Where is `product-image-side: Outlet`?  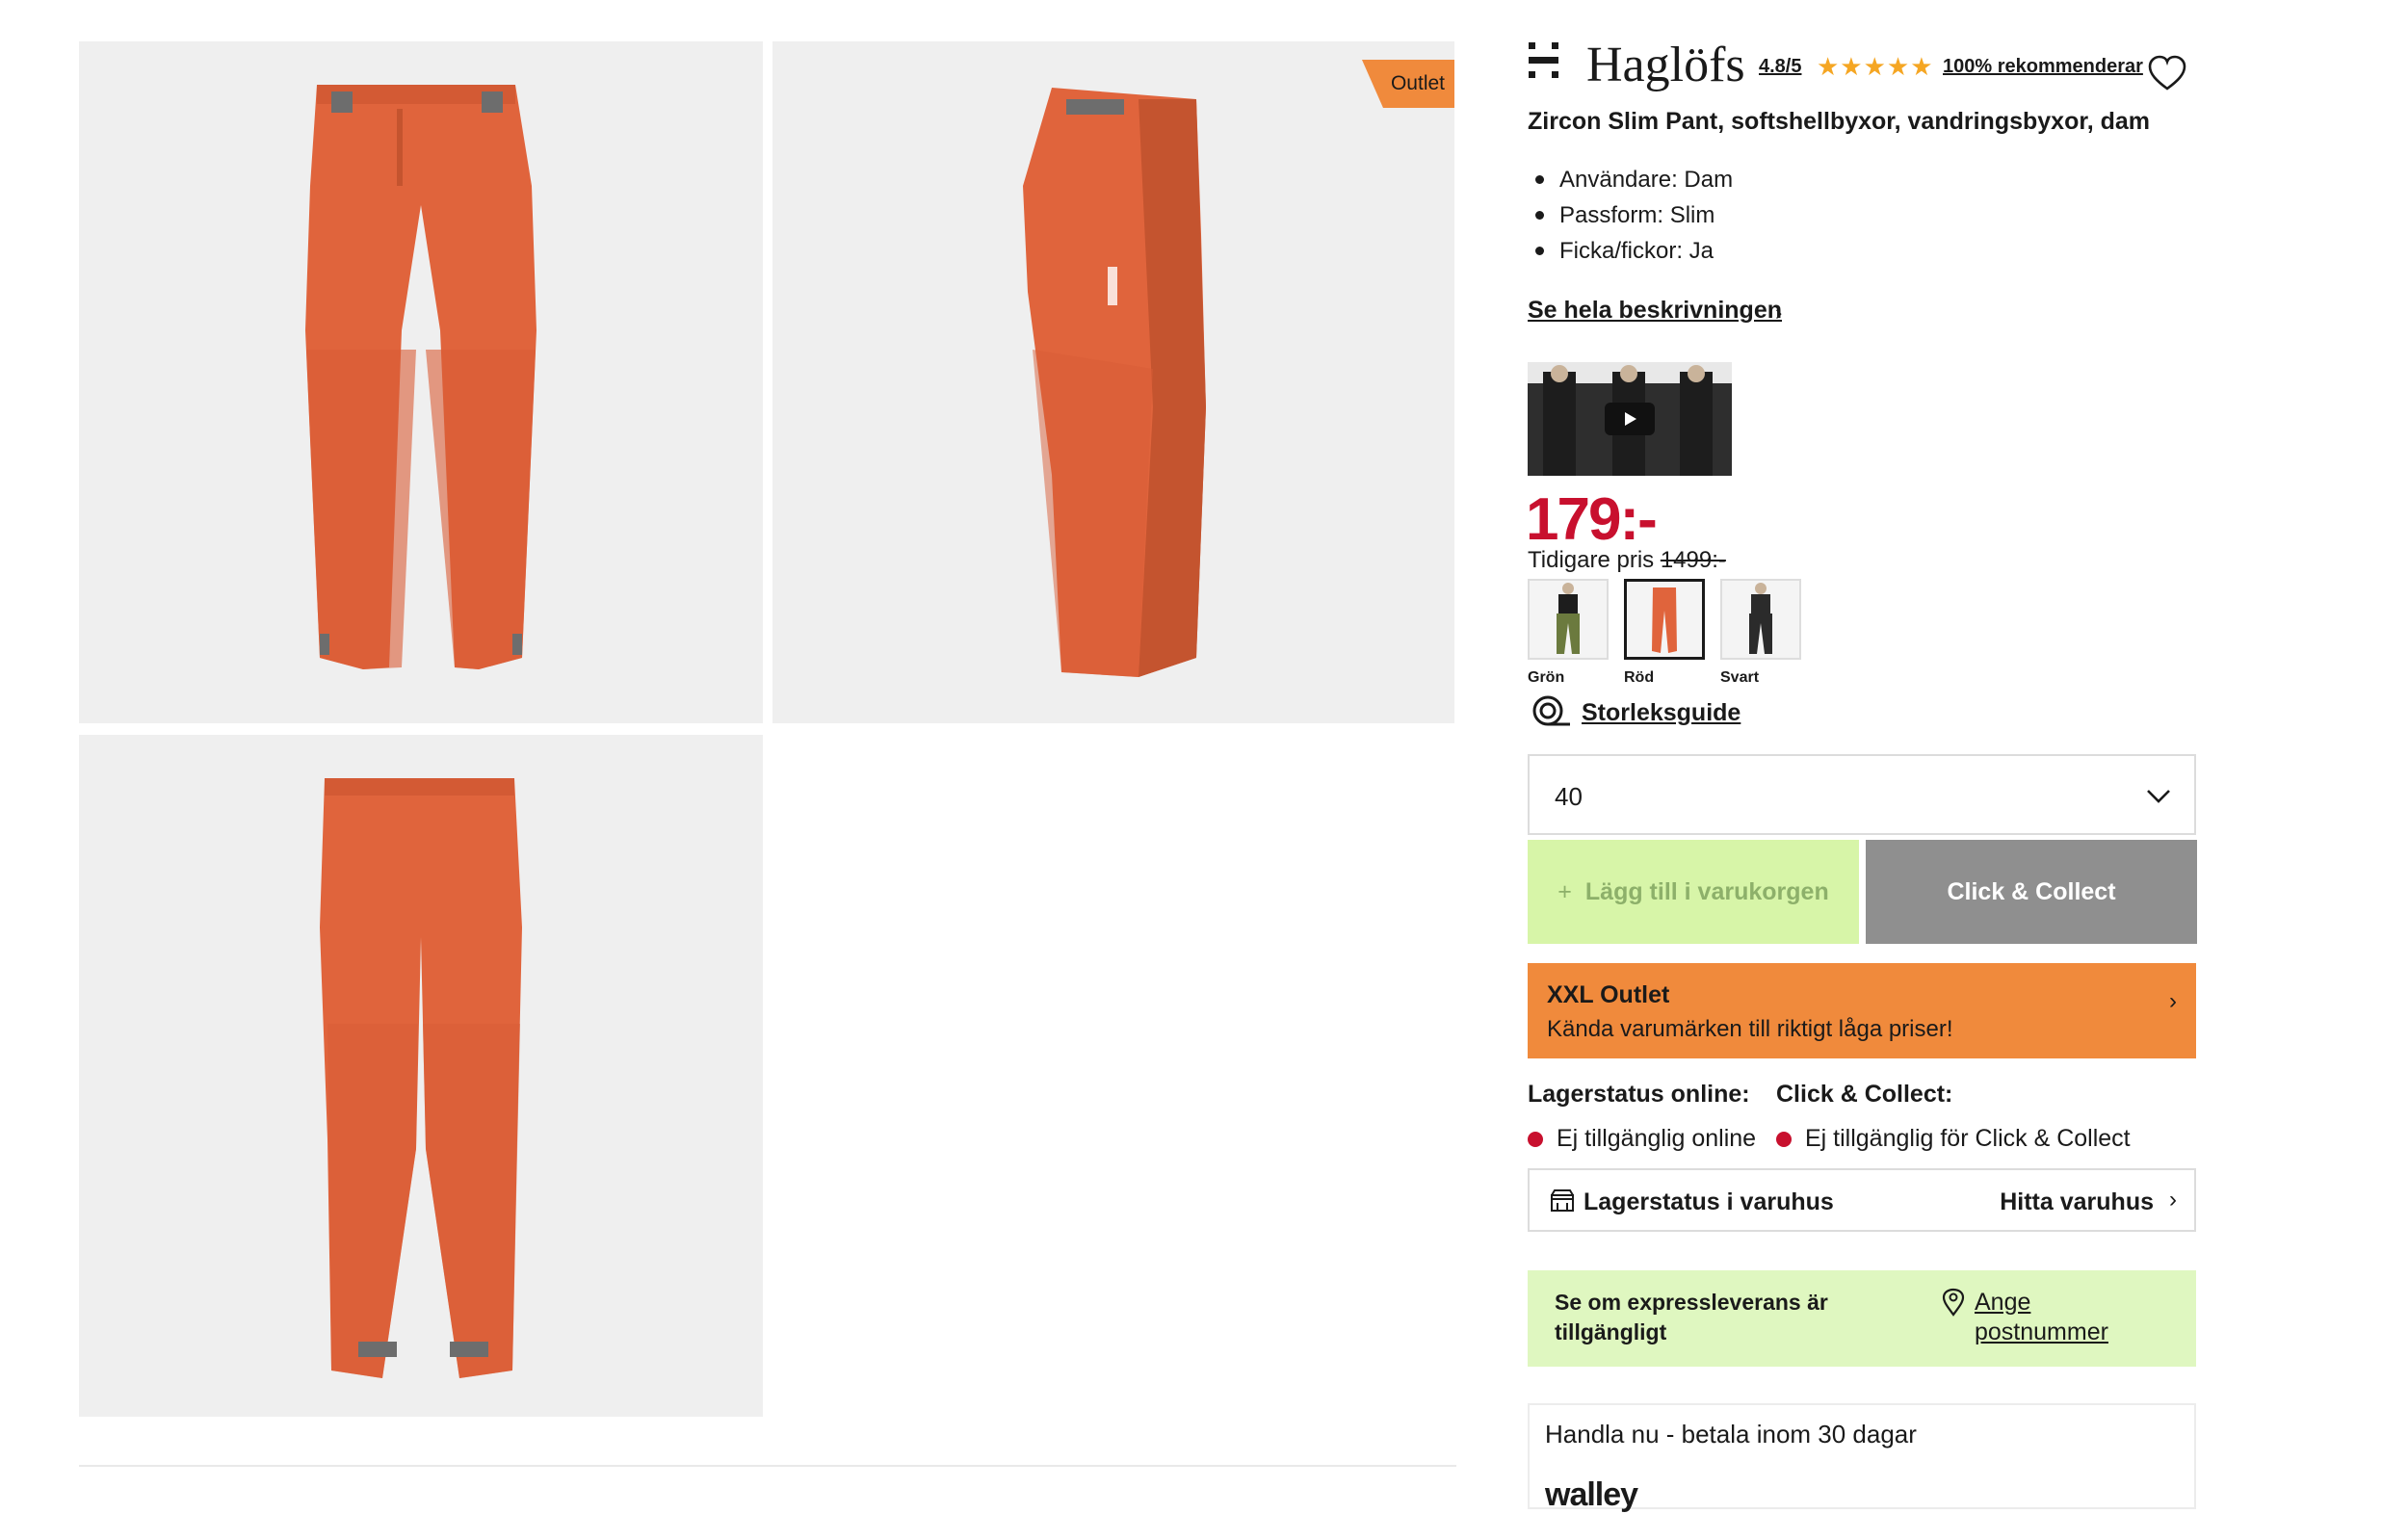
product-image-side: Outlet is located at coordinates (1113, 382).